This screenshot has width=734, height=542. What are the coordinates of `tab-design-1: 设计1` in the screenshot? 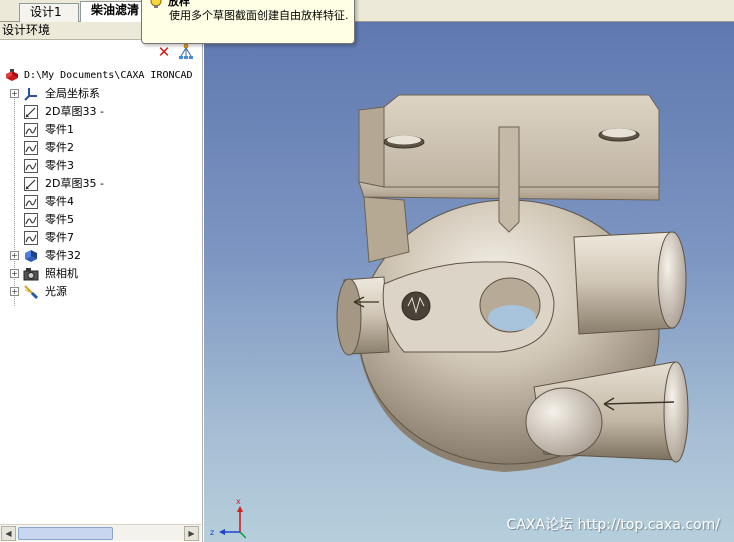 It's located at (49, 12).